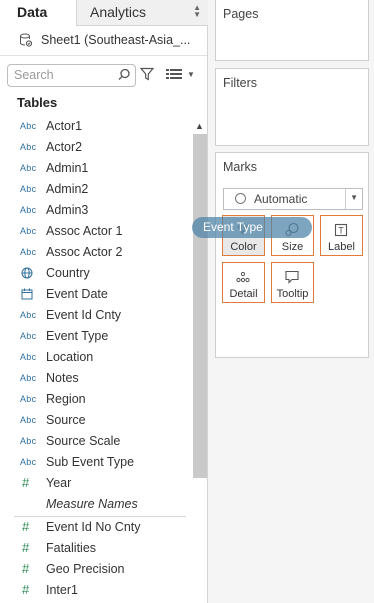  Describe the element at coordinates (93, 399) in the screenshot. I see `field-item: Abc Region` at that location.